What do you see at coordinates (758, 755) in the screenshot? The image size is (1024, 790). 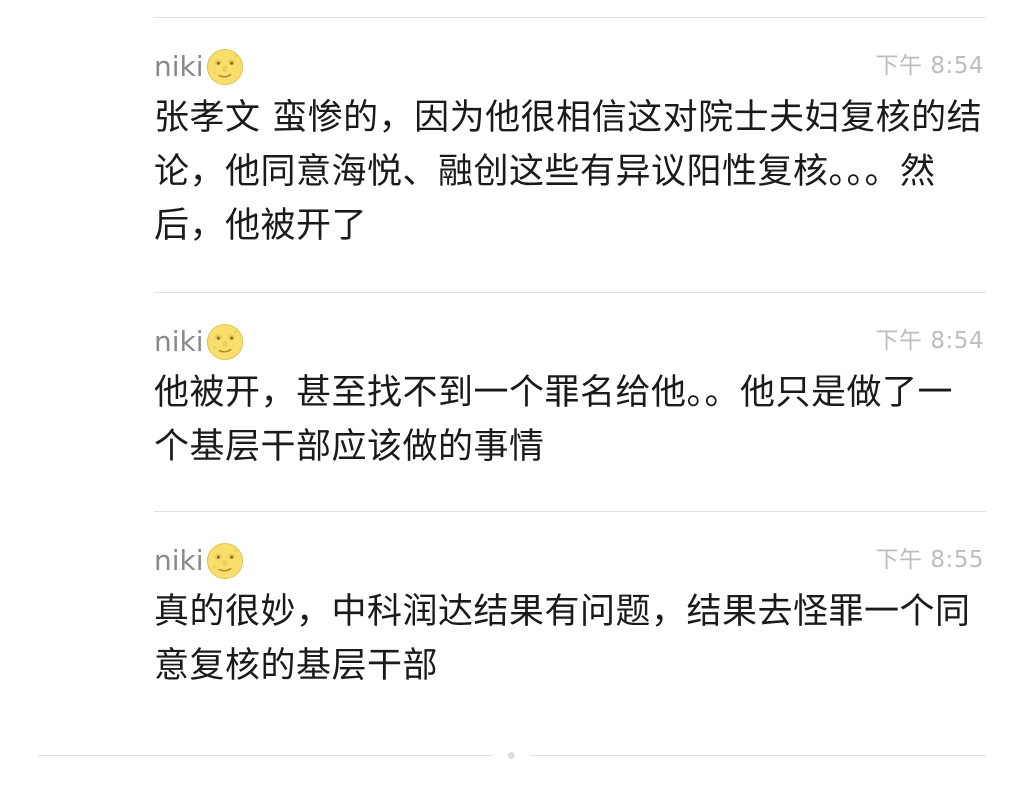 I see `bottom-divider-right` at bounding box center [758, 755].